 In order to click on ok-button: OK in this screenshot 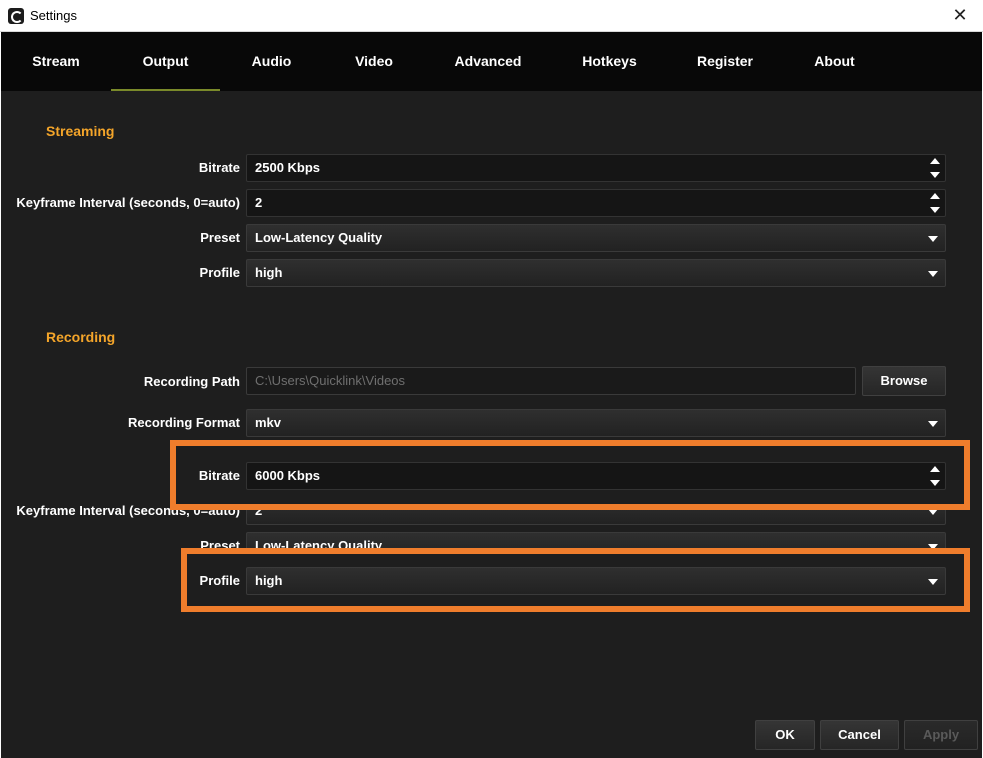, I will do `click(785, 735)`.